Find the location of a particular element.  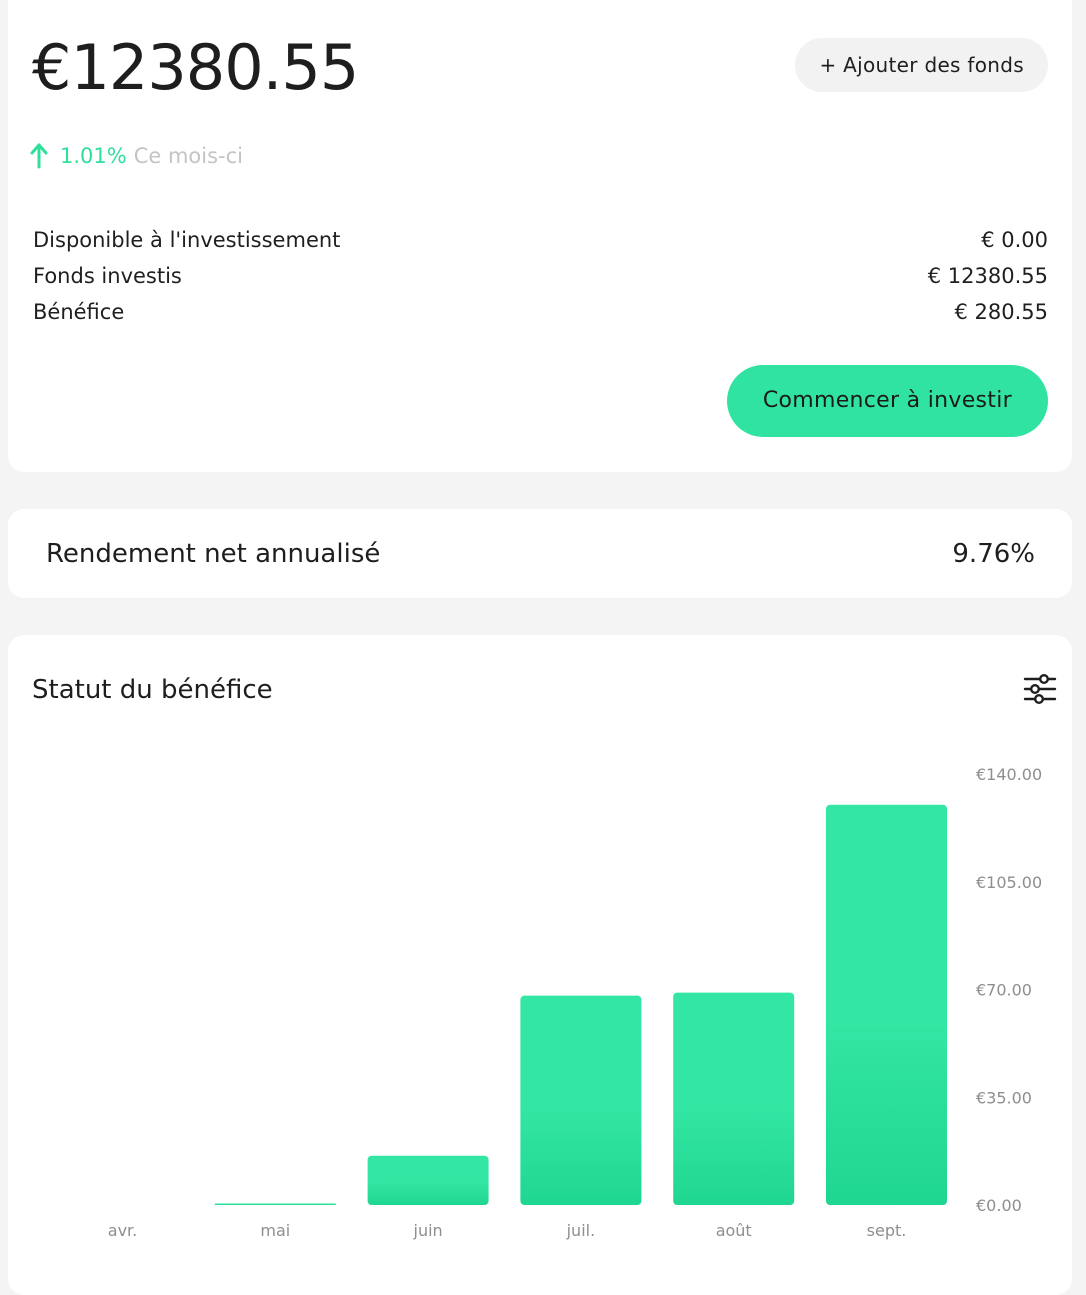

y-axis-label: €35.00 is located at coordinates (1004, 1097).